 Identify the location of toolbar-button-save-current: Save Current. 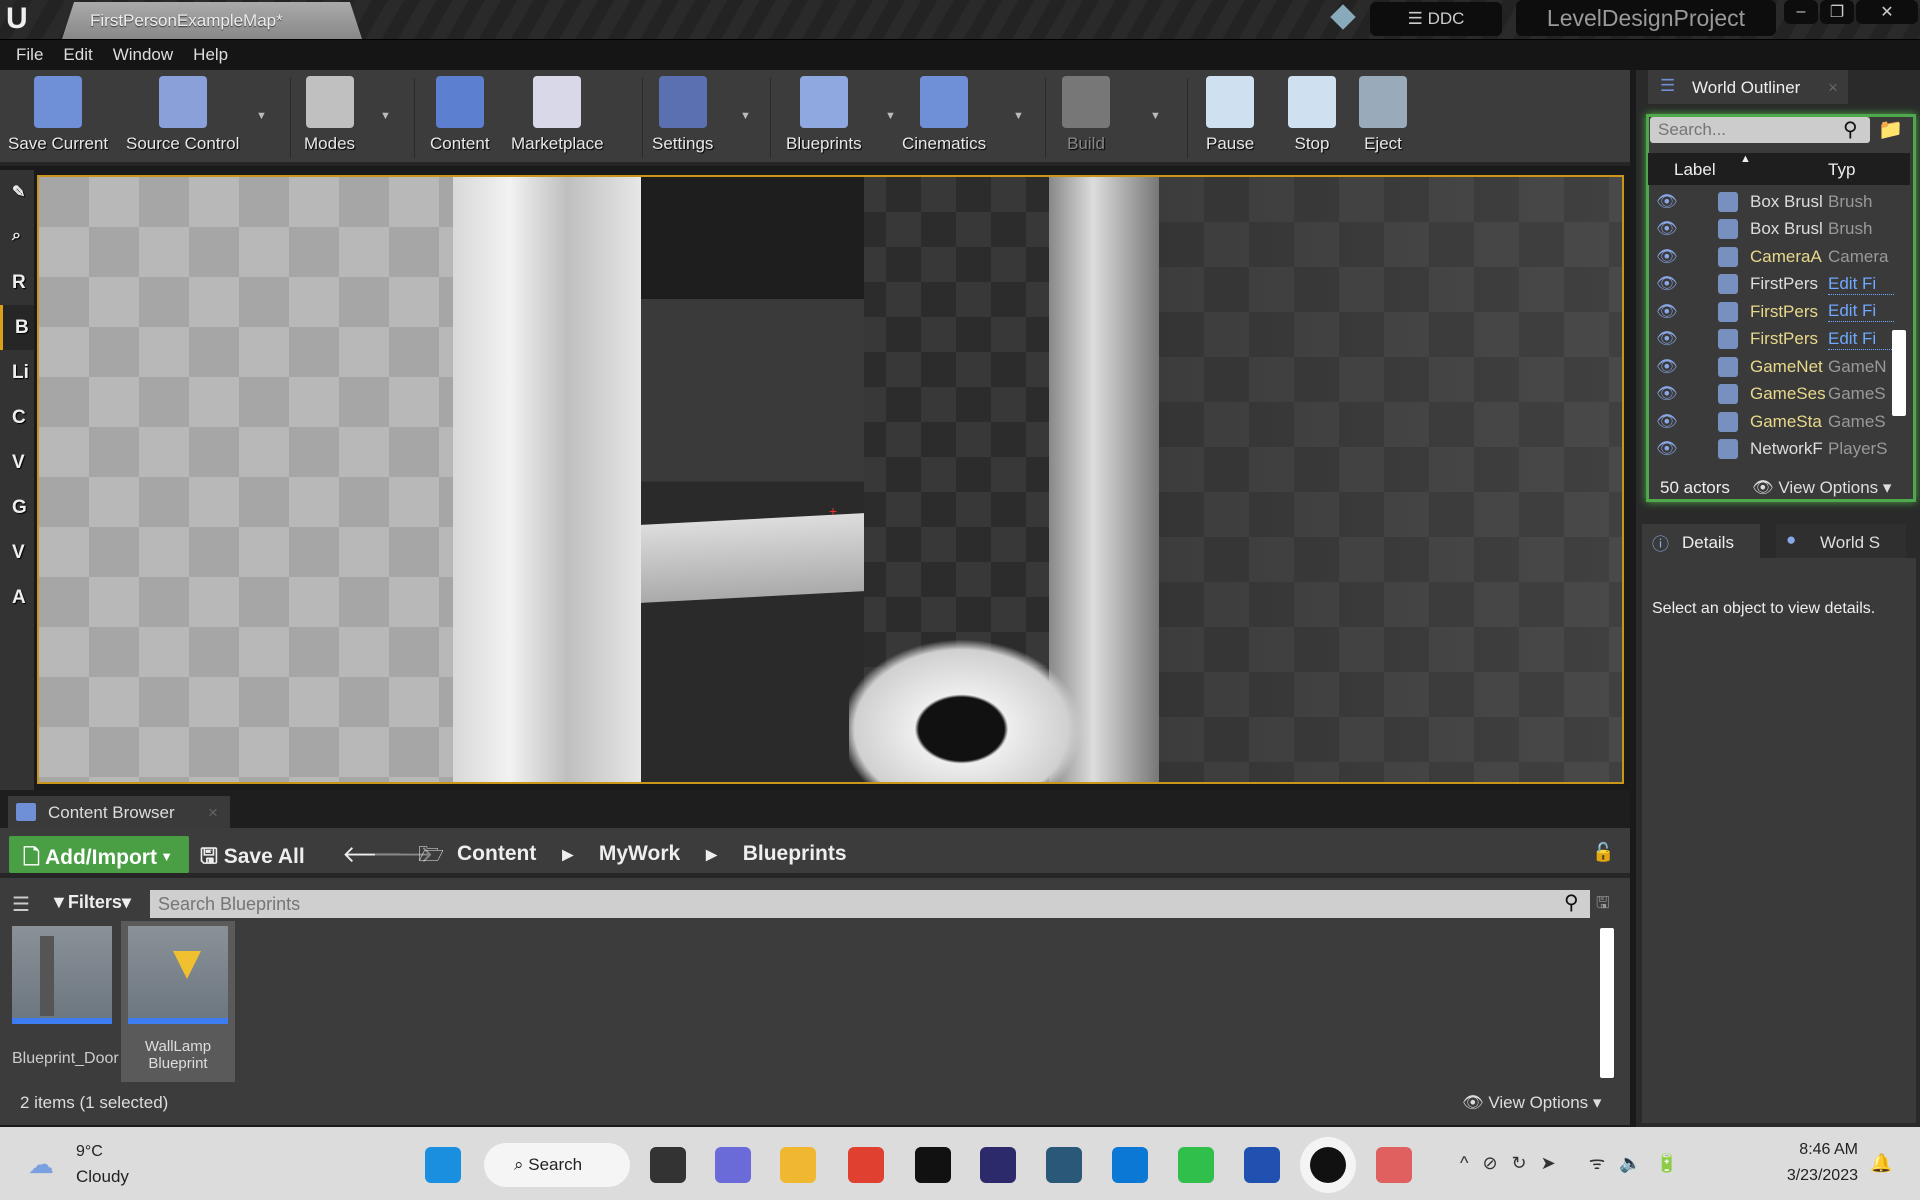
(58, 115).